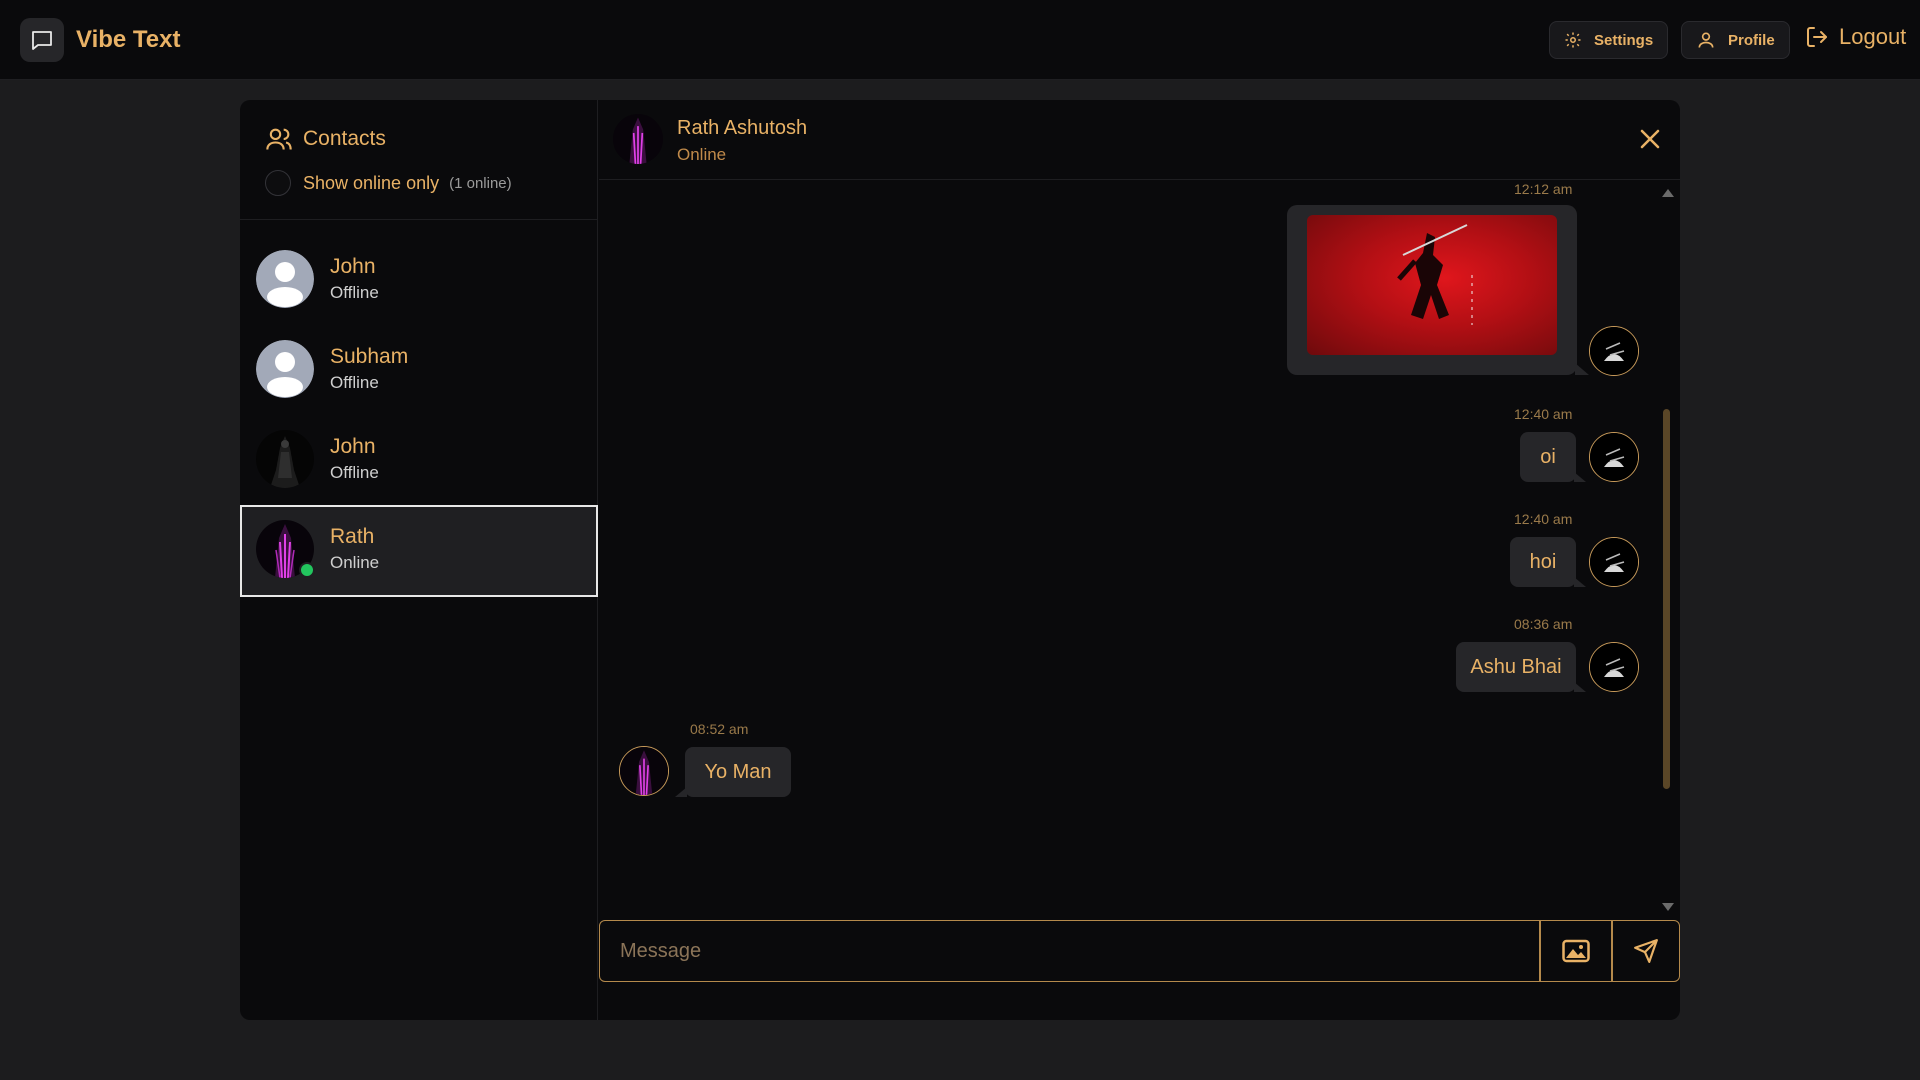 This screenshot has height=1080, width=1920. I want to click on chat-header: Rath Ashutosh Online, so click(1139, 140).